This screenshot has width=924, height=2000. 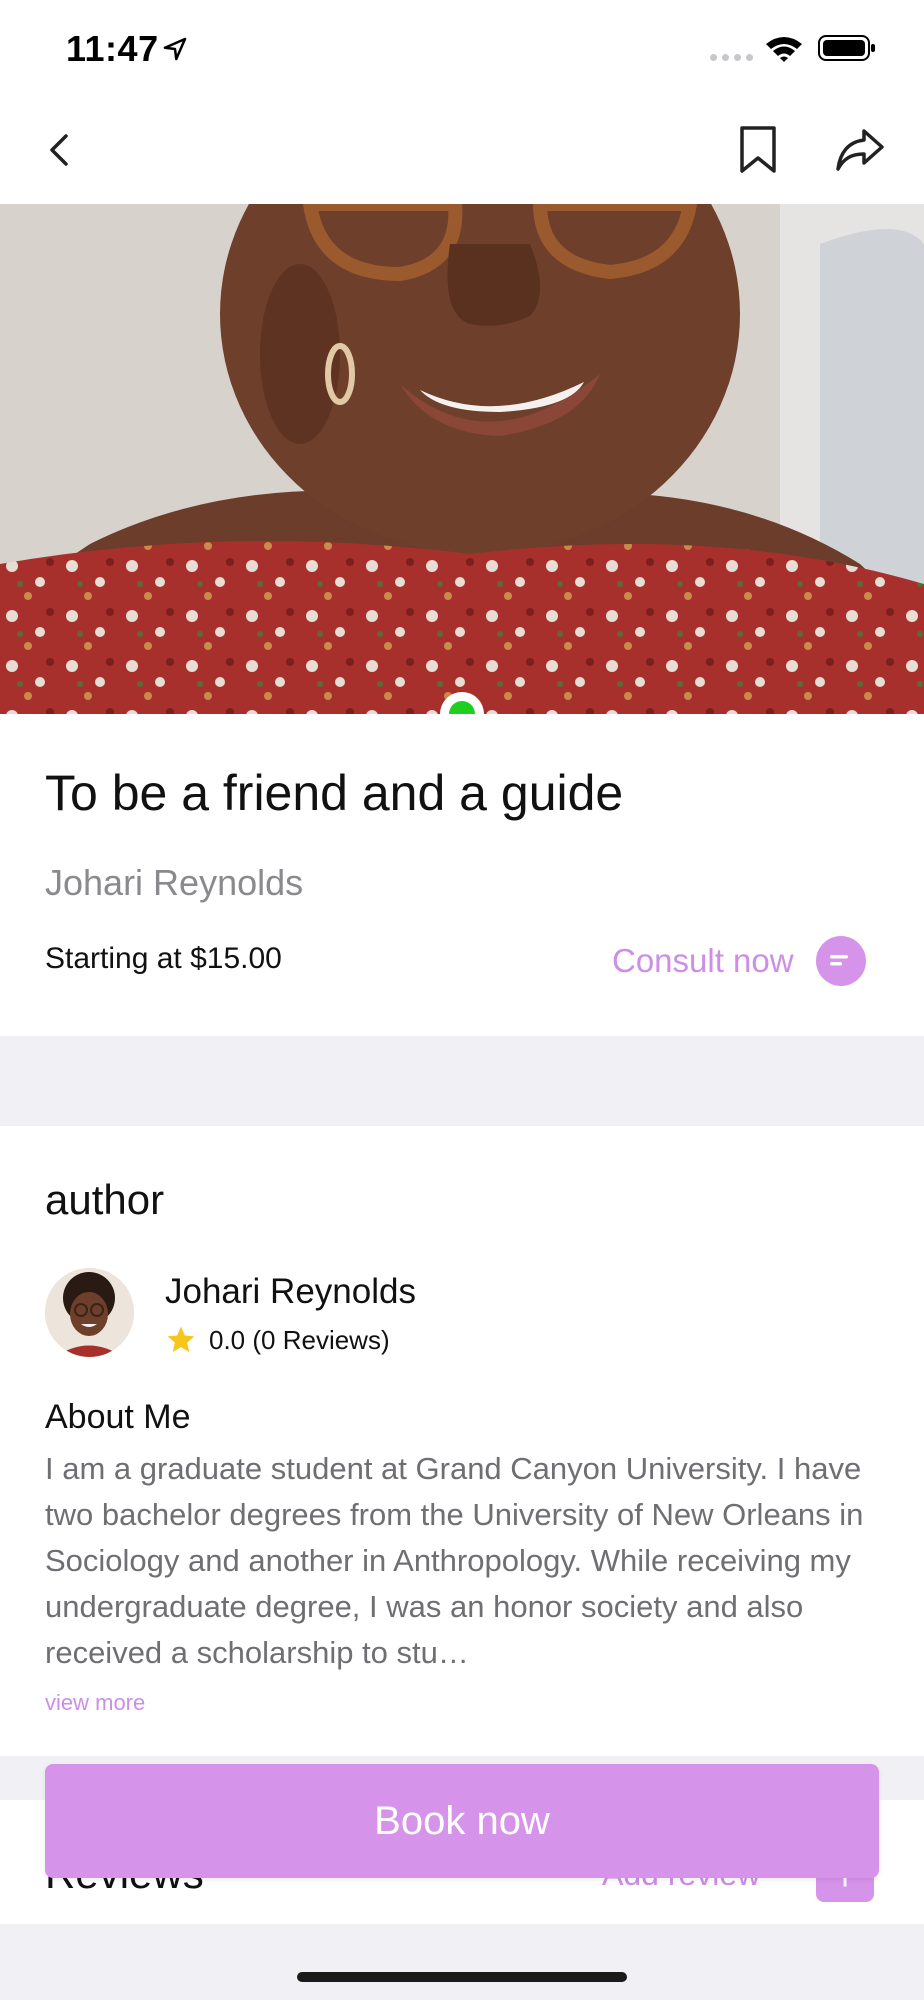 I want to click on bookmark-button, so click(x=758, y=150).